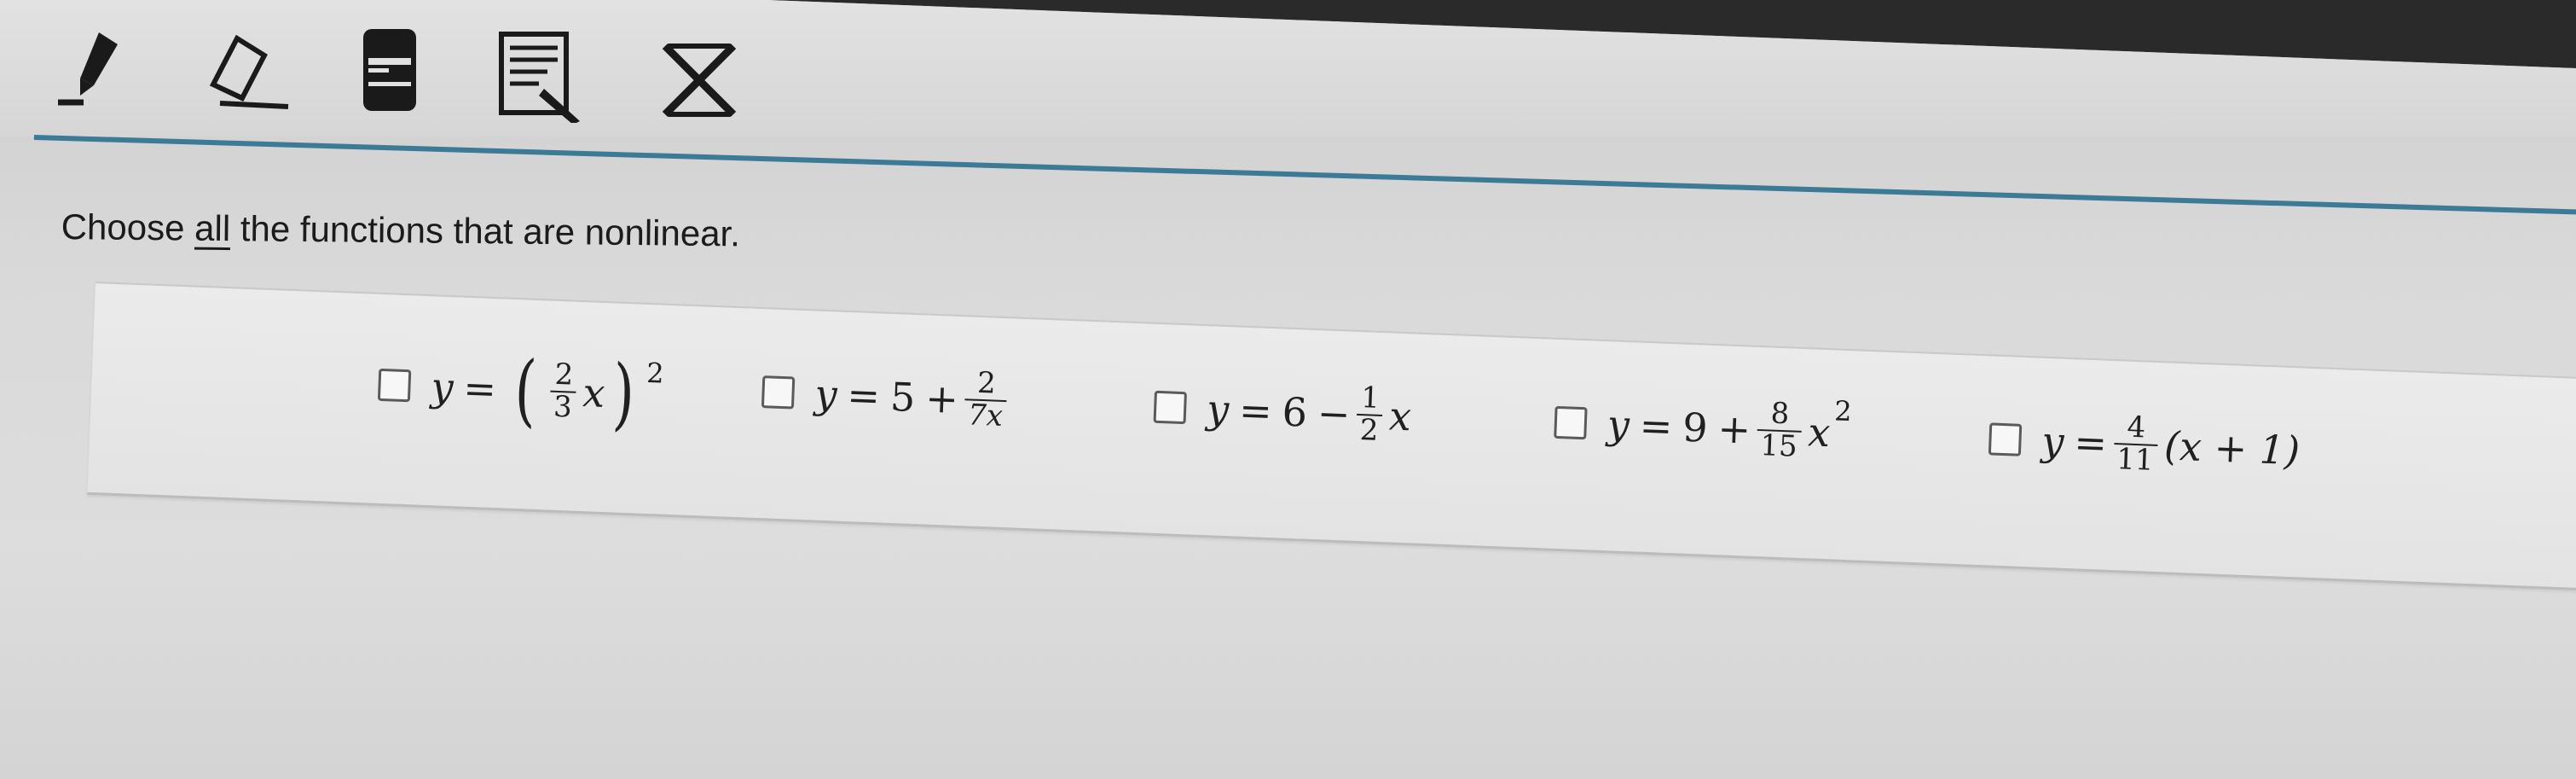  What do you see at coordinates (2171, 444) in the screenshot?
I see `option-5-equation: y = 4 11 (x + 1)` at bounding box center [2171, 444].